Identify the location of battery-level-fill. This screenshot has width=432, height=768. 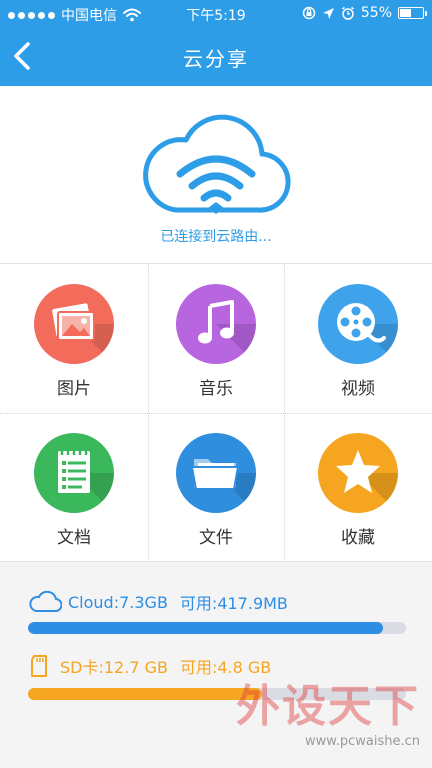
(406, 13).